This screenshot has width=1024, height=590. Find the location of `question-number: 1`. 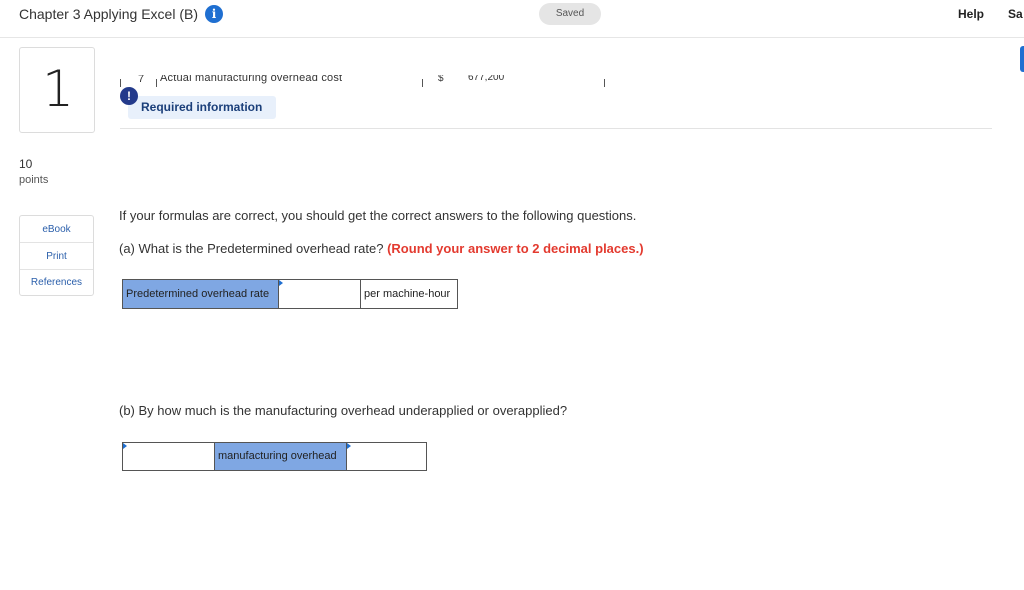

question-number: 1 is located at coordinates (58, 89).